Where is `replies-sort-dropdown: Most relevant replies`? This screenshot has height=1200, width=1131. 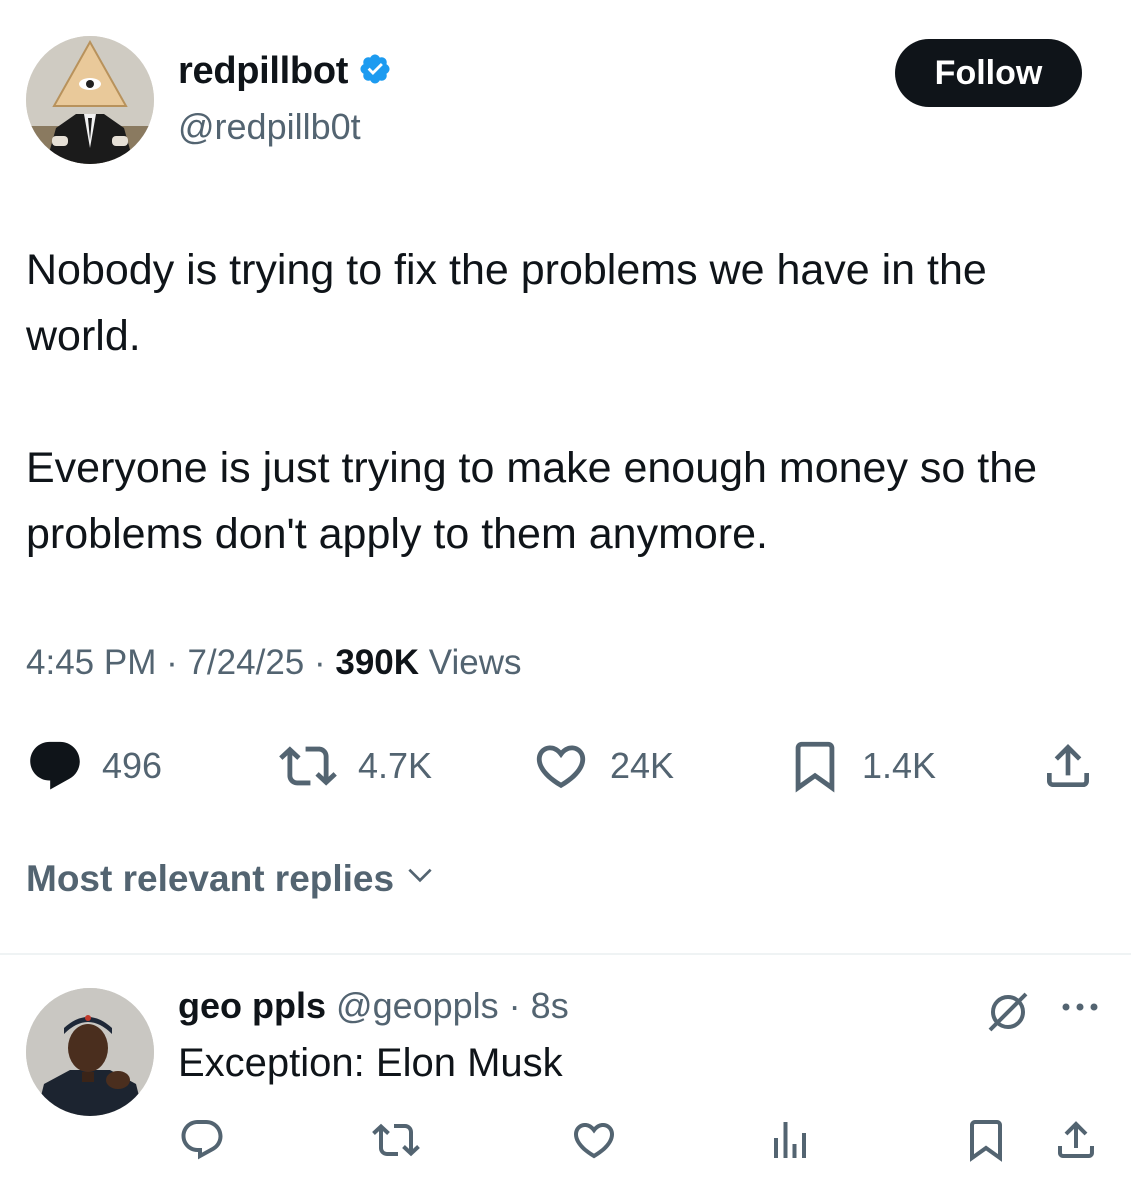 replies-sort-dropdown: Most relevant replies is located at coordinates (231, 879).